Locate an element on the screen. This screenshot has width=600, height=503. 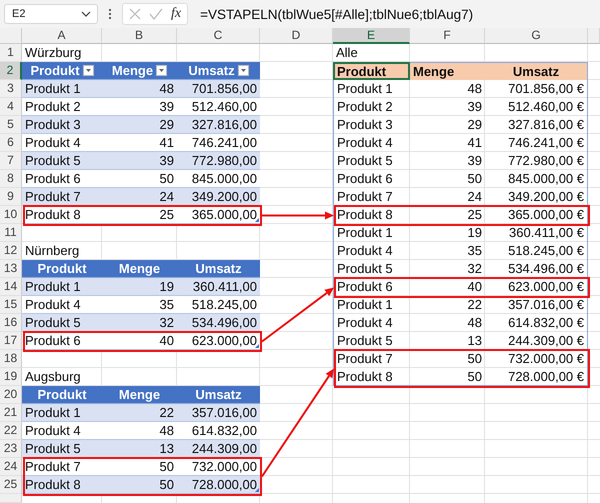
insert-function-button: fx is located at coordinates (176, 14).